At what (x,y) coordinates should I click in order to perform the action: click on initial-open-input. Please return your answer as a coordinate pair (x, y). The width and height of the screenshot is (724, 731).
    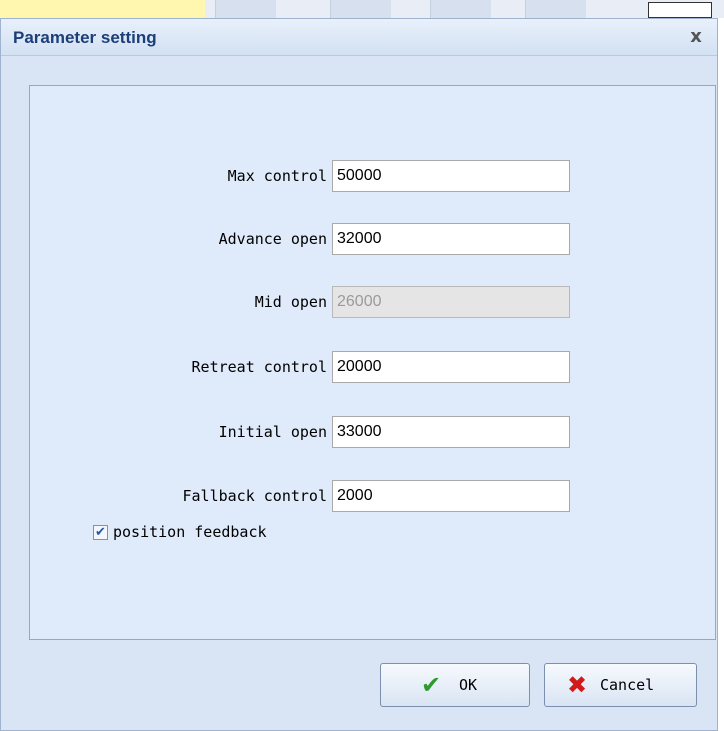
    Looking at the image, I should click on (451, 432).